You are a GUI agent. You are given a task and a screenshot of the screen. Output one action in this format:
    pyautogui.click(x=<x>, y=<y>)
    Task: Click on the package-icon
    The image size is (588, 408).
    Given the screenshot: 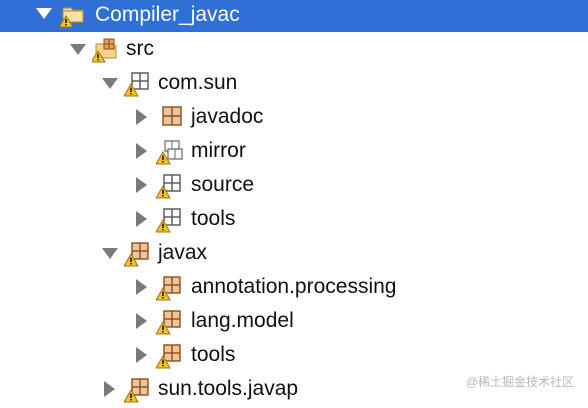 What is the action you would take?
    pyautogui.click(x=171, y=116)
    